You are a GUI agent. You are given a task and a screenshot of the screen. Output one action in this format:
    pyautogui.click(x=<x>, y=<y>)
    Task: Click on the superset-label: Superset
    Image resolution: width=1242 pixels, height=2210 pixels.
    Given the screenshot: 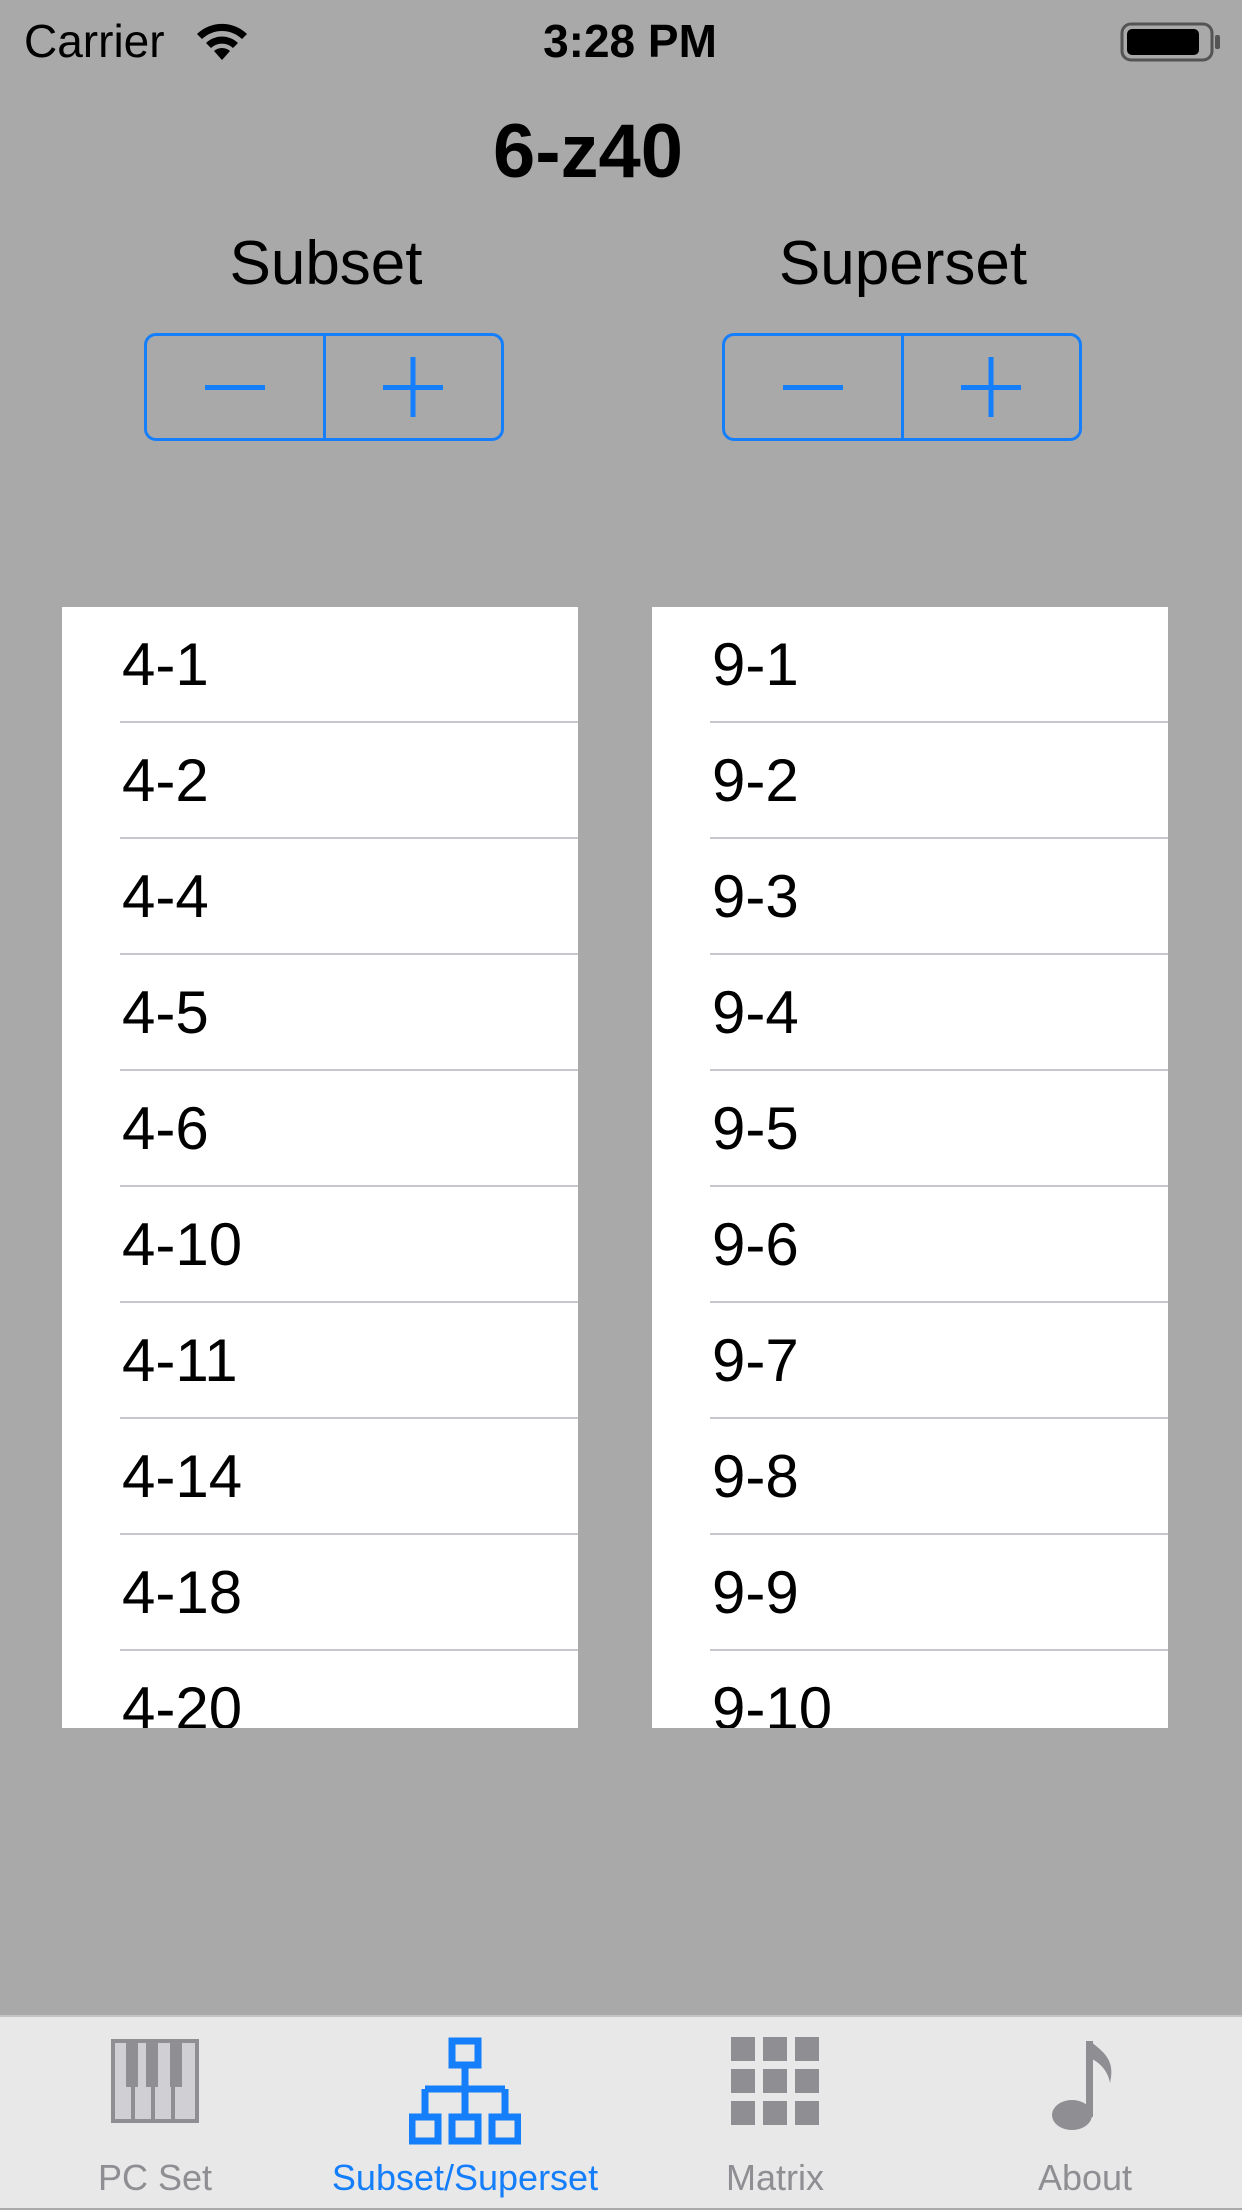 What is the action you would take?
    pyautogui.click(x=903, y=263)
    